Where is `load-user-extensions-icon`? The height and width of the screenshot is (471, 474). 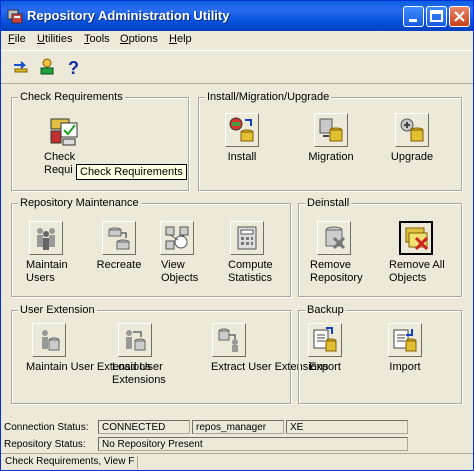 load-user-extensions-icon is located at coordinates (136, 340).